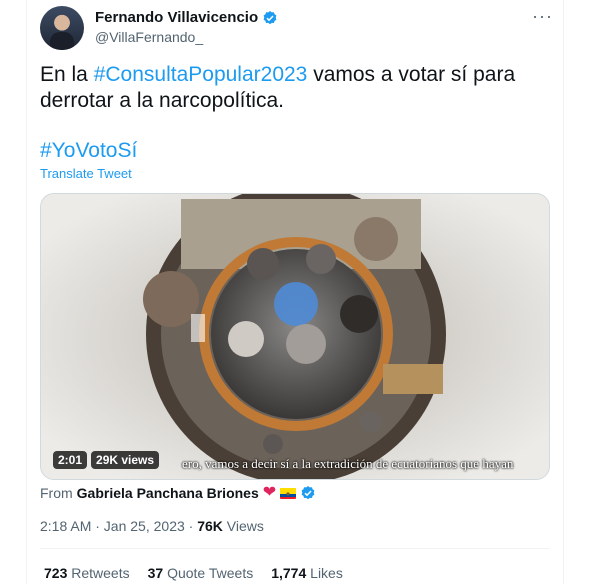 This screenshot has width=590, height=584. I want to click on video-badges: 2:01 29K views, so click(106, 460).